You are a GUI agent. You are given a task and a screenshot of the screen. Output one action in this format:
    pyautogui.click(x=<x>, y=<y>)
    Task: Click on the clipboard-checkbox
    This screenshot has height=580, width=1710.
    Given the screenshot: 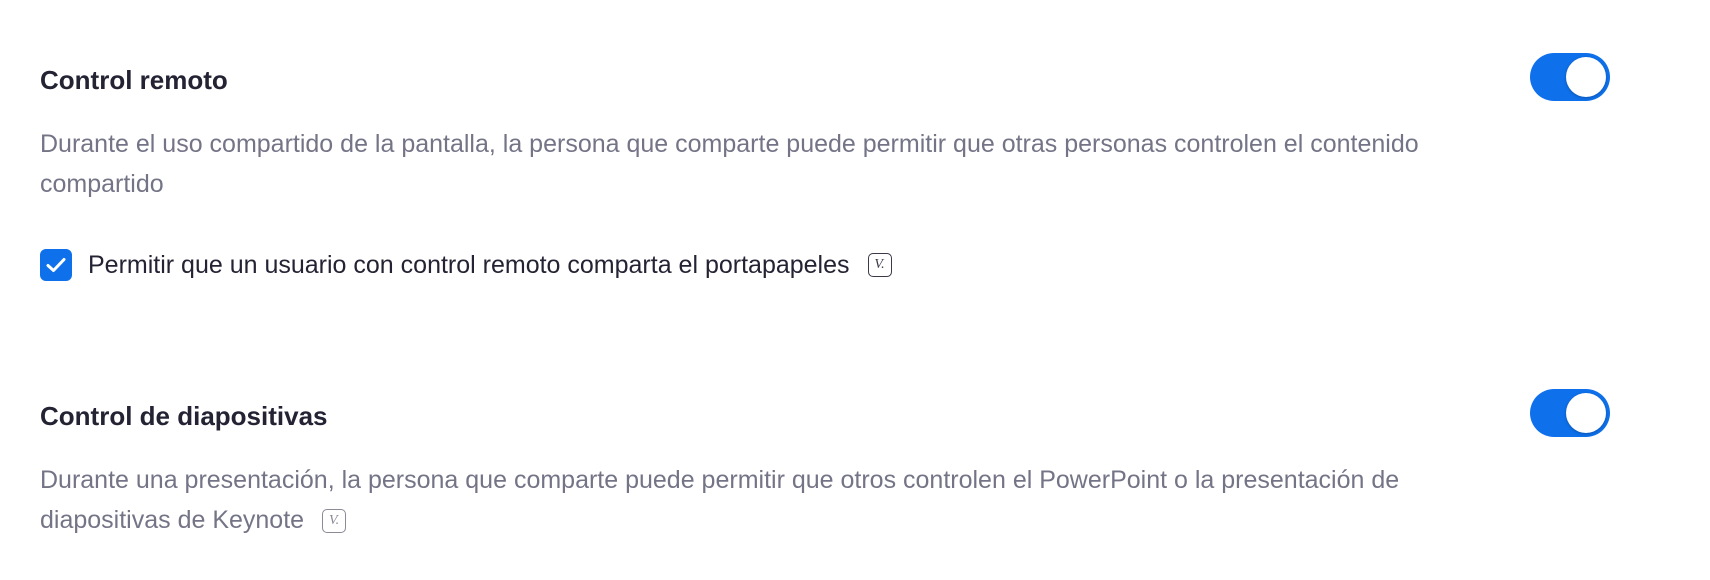 What is the action you would take?
    pyautogui.click(x=56, y=265)
    